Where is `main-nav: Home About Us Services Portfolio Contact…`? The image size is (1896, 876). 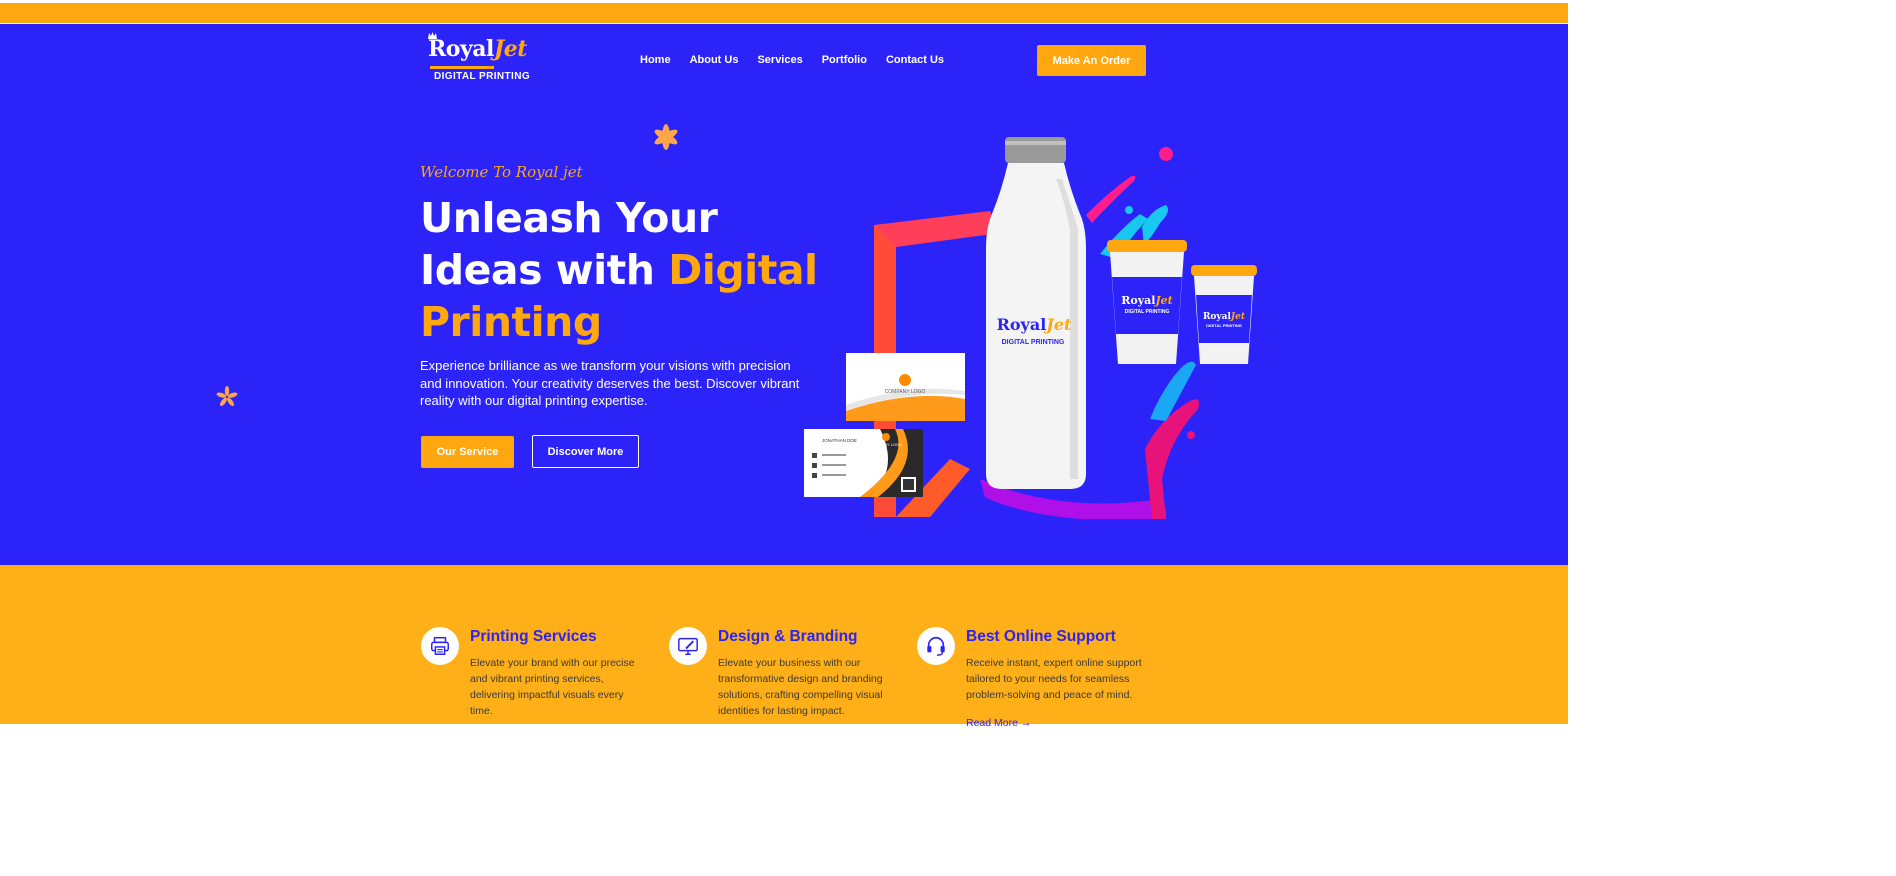
main-nav: Home About Us Services Portfolio Contact… is located at coordinates (801, 60).